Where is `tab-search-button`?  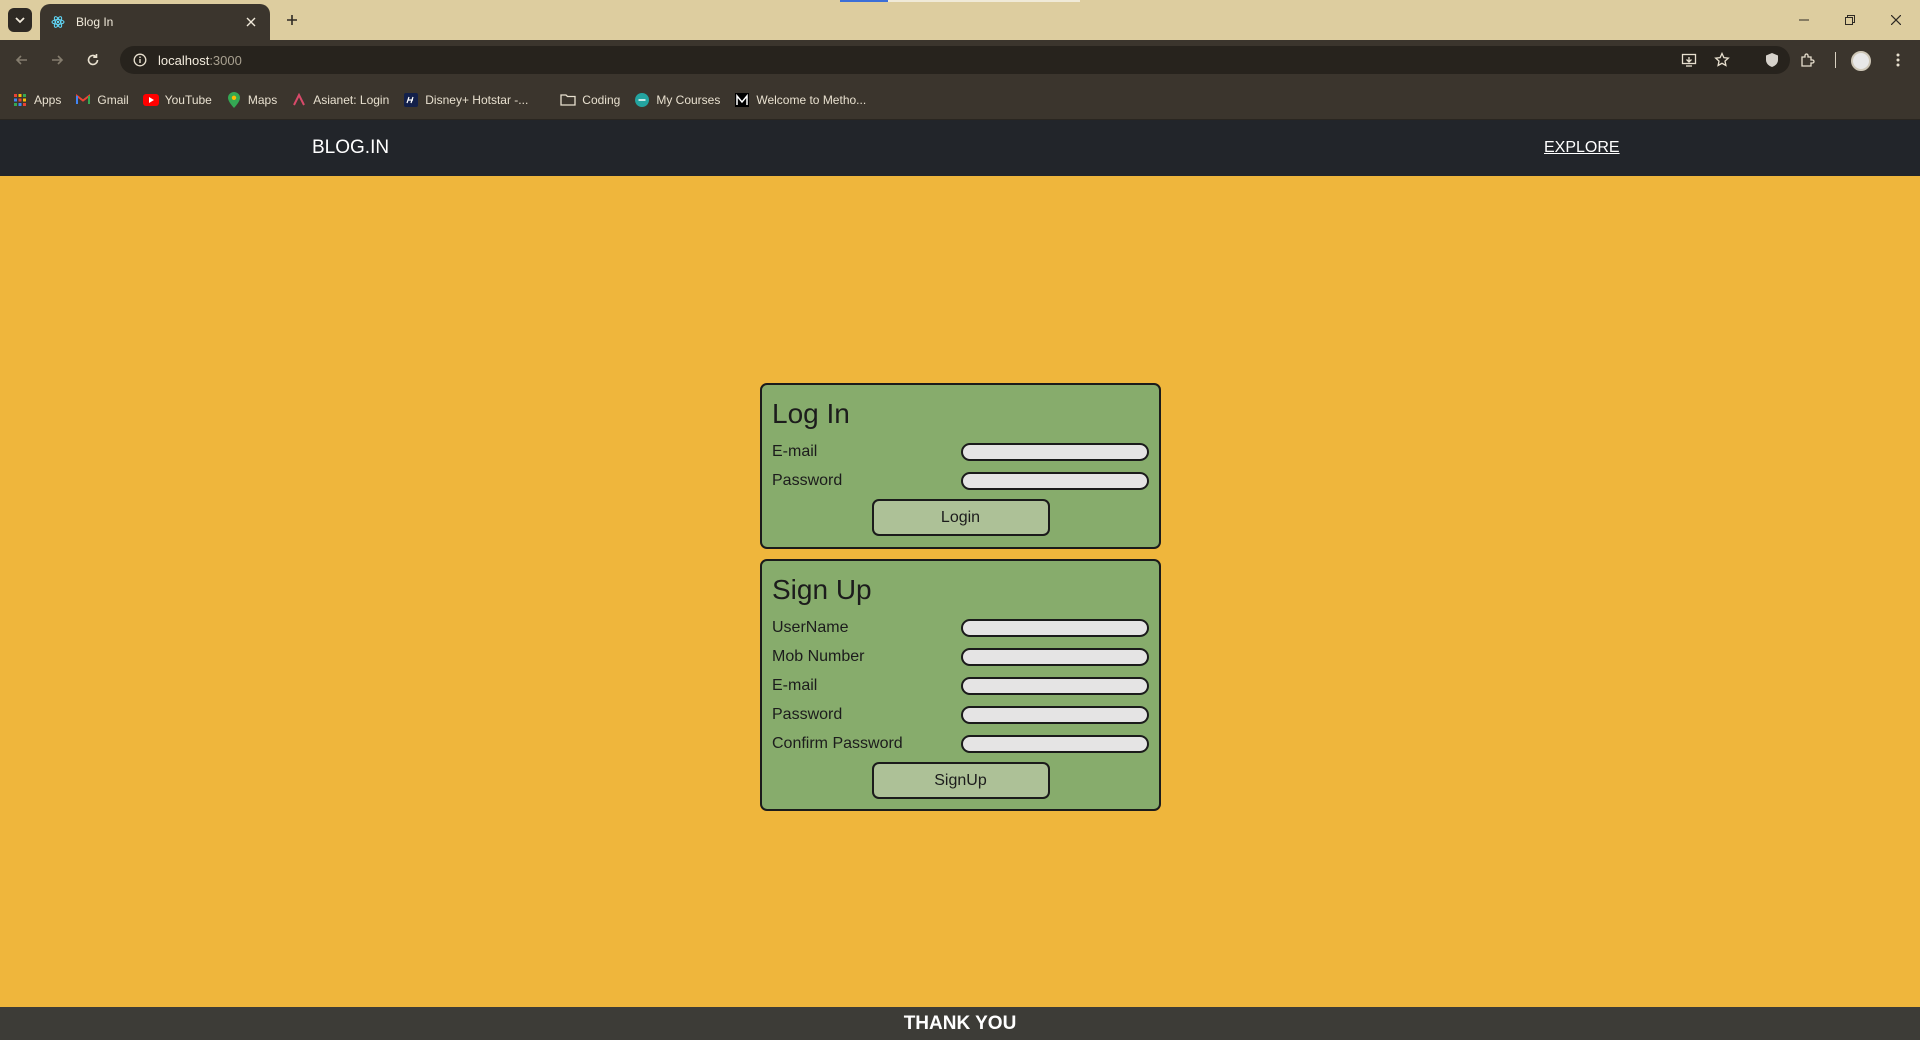 tab-search-button is located at coordinates (20, 20).